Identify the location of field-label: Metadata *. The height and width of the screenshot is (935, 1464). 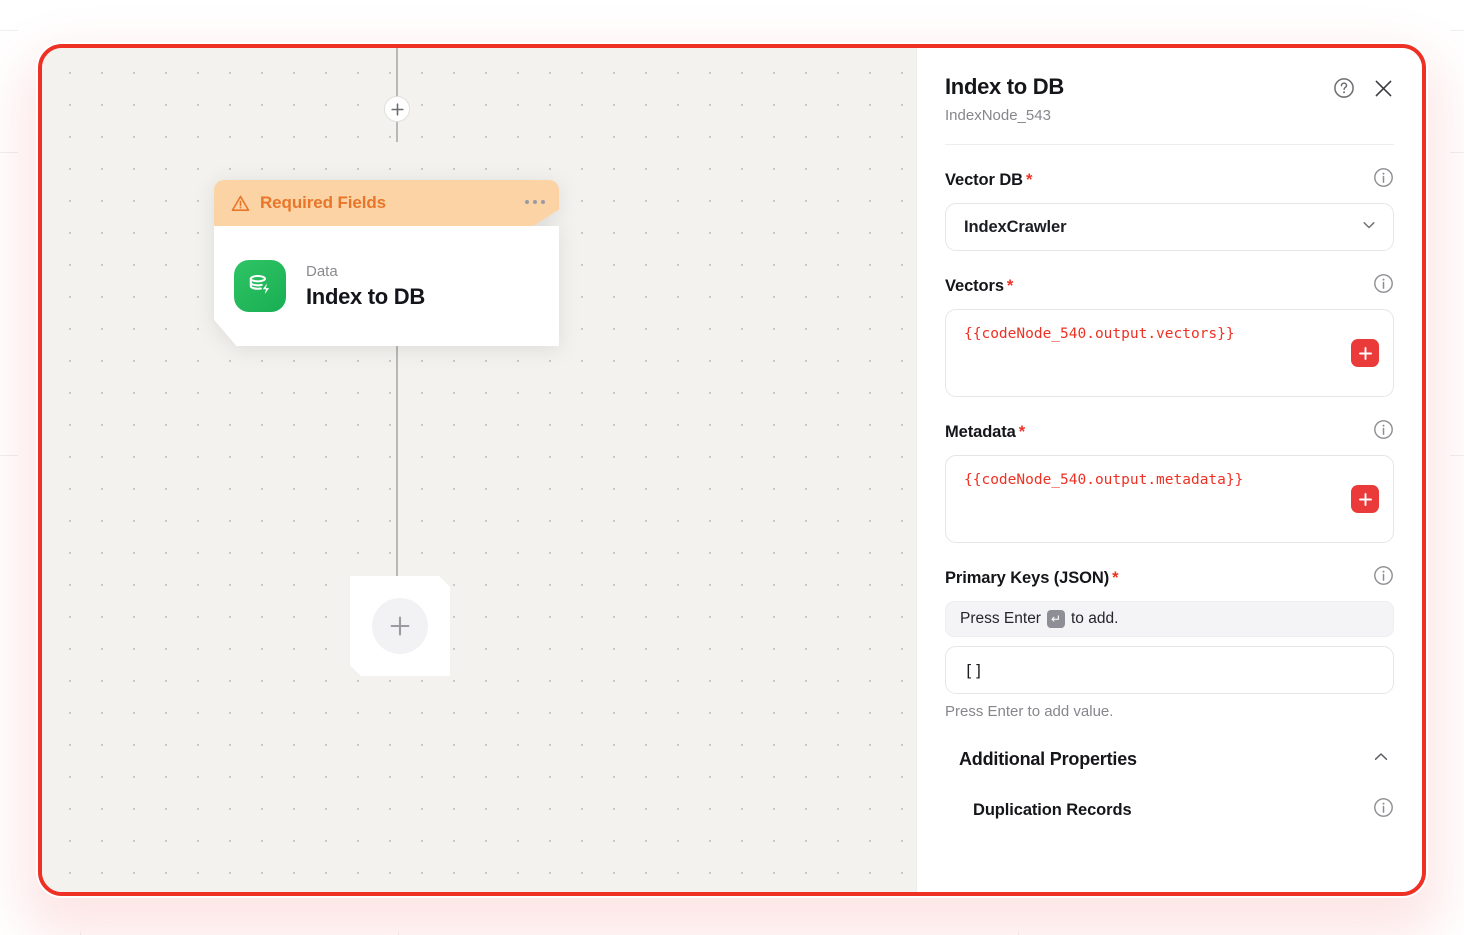
(985, 431).